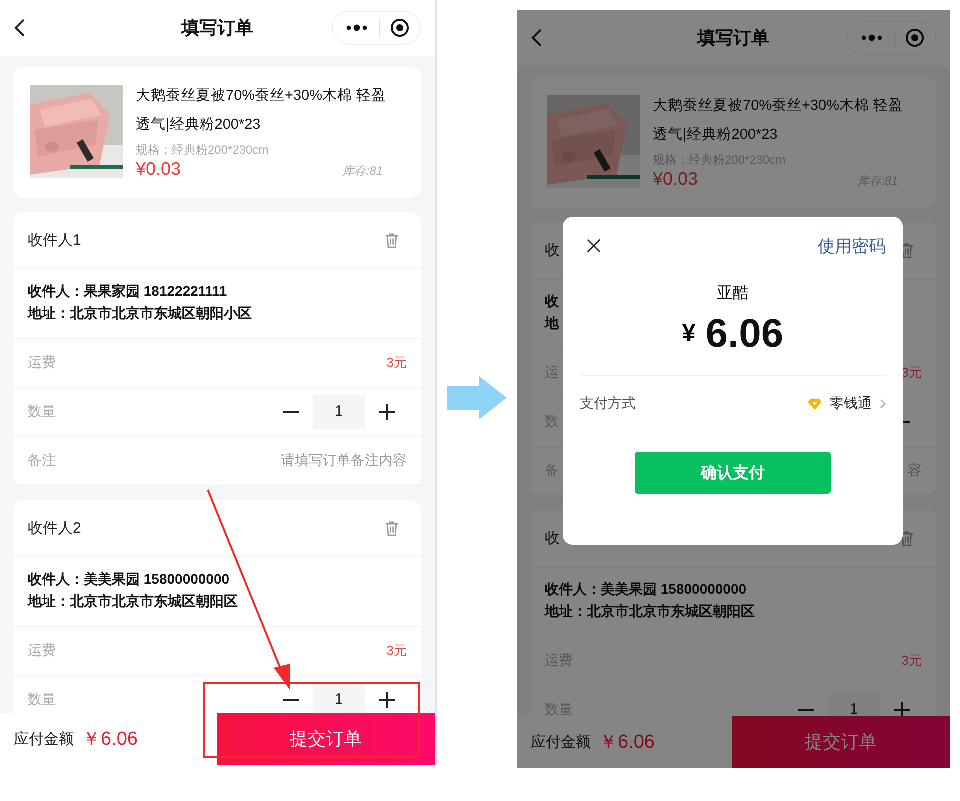 This screenshot has width=960, height=801. I want to click on recipient-name: 收件人：果果家园 18122221111, so click(128, 292).